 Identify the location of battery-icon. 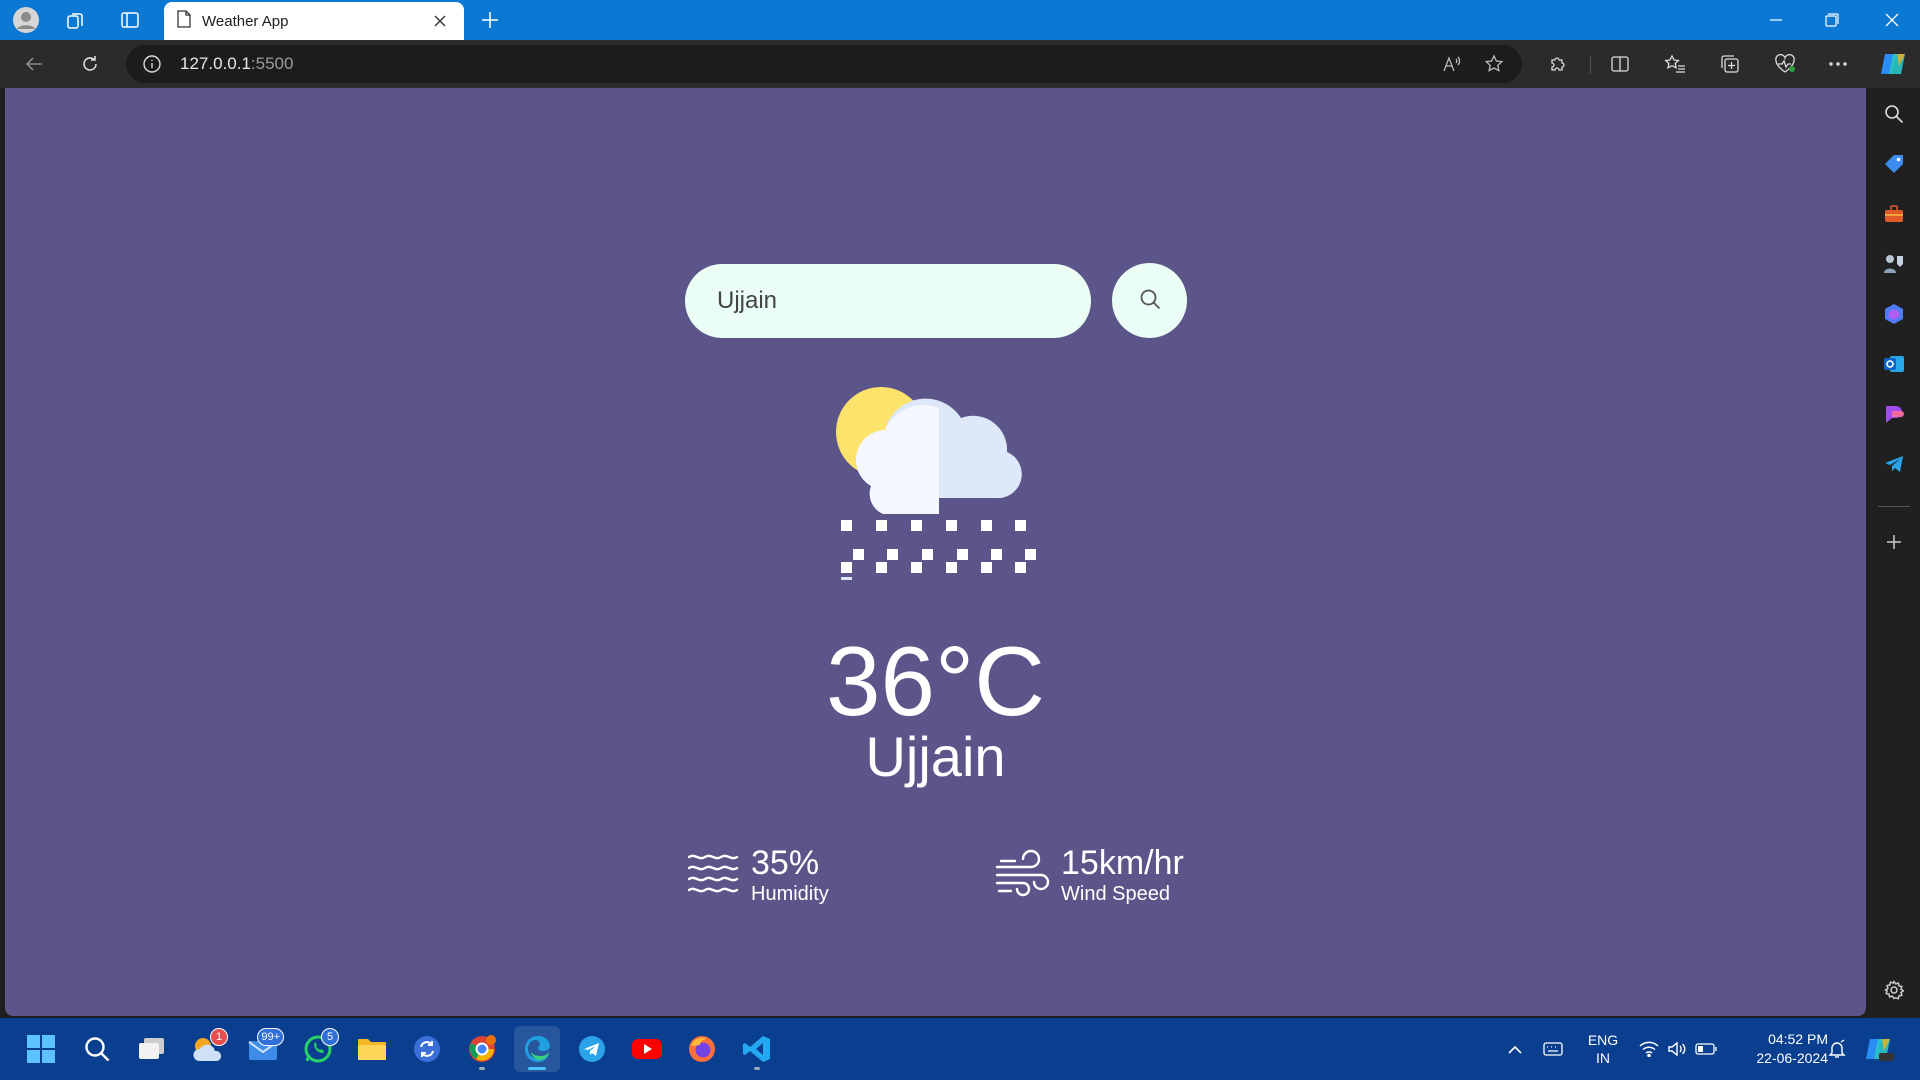
(1706, 1049).